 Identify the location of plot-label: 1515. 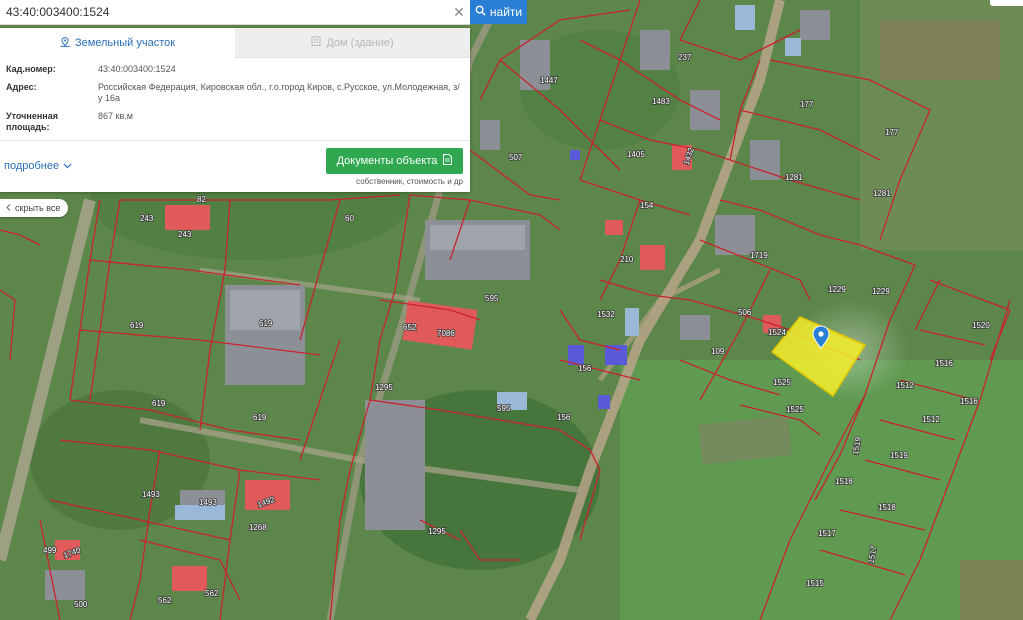
(815, 583).